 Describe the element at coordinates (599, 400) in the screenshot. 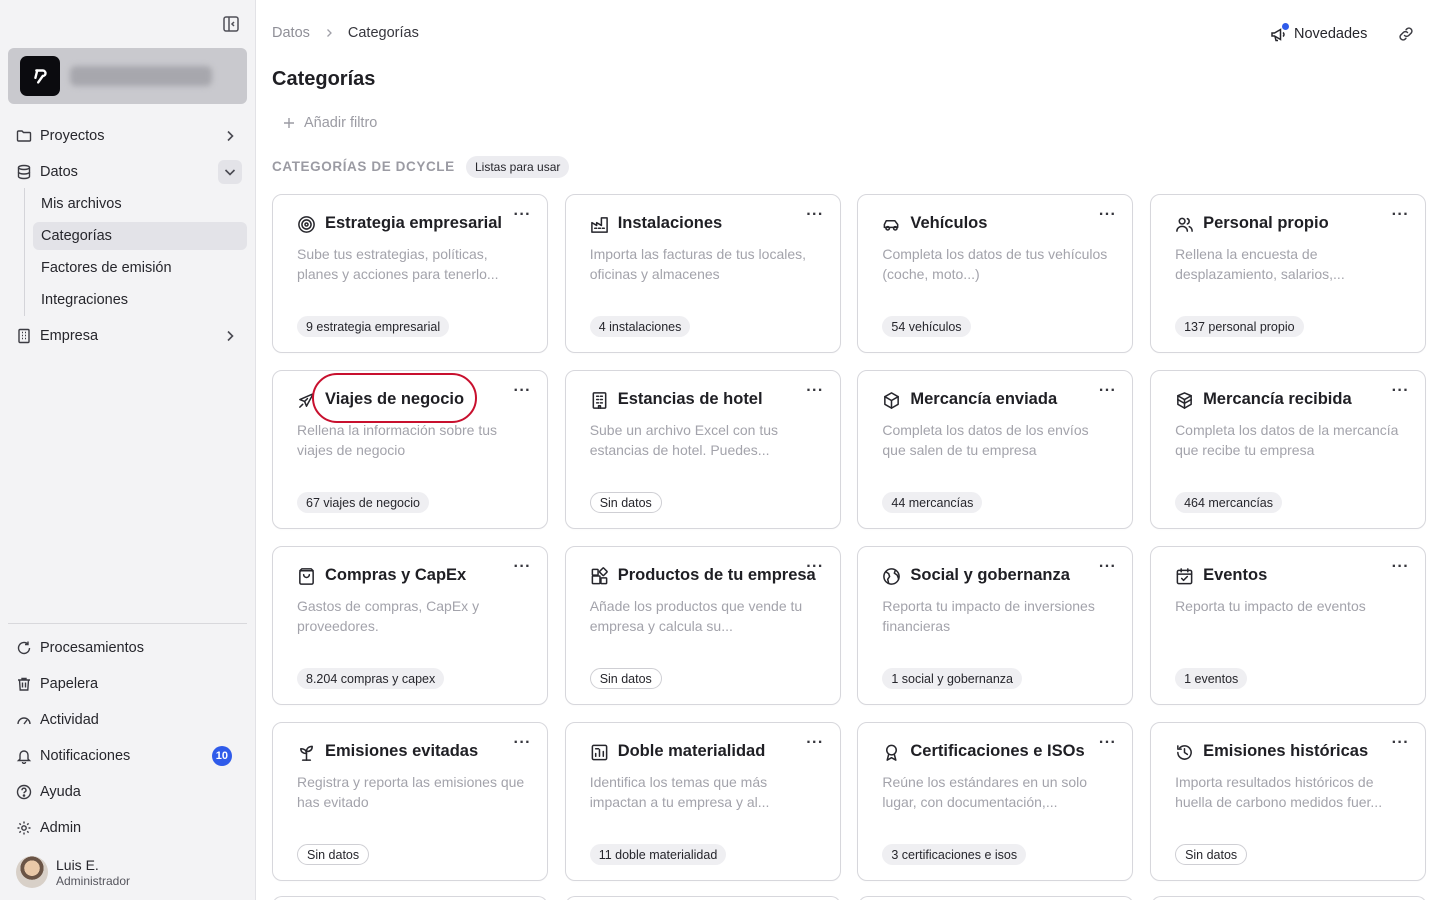

I see `hotel-icon` at that location.